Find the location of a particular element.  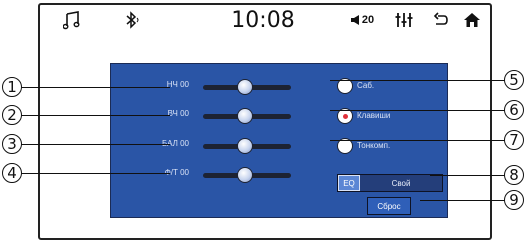

callout-5: 5 is located at coordinates (514, 80).